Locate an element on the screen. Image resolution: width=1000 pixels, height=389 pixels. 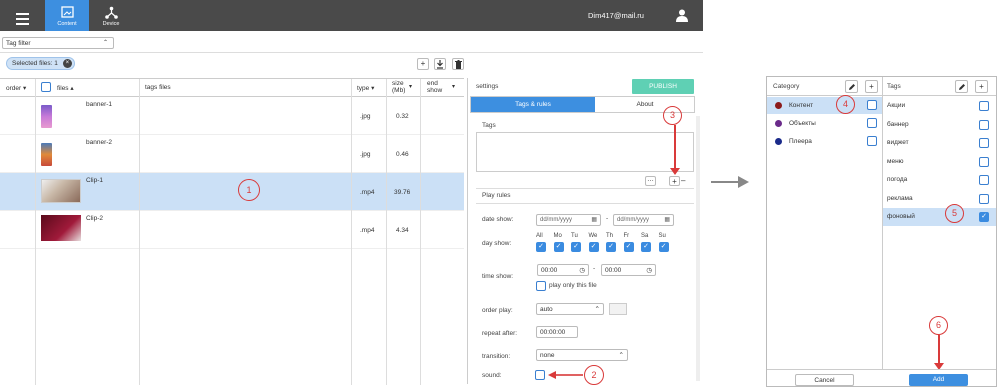
time-show-label: time show: is located at coordinates (498, 276).